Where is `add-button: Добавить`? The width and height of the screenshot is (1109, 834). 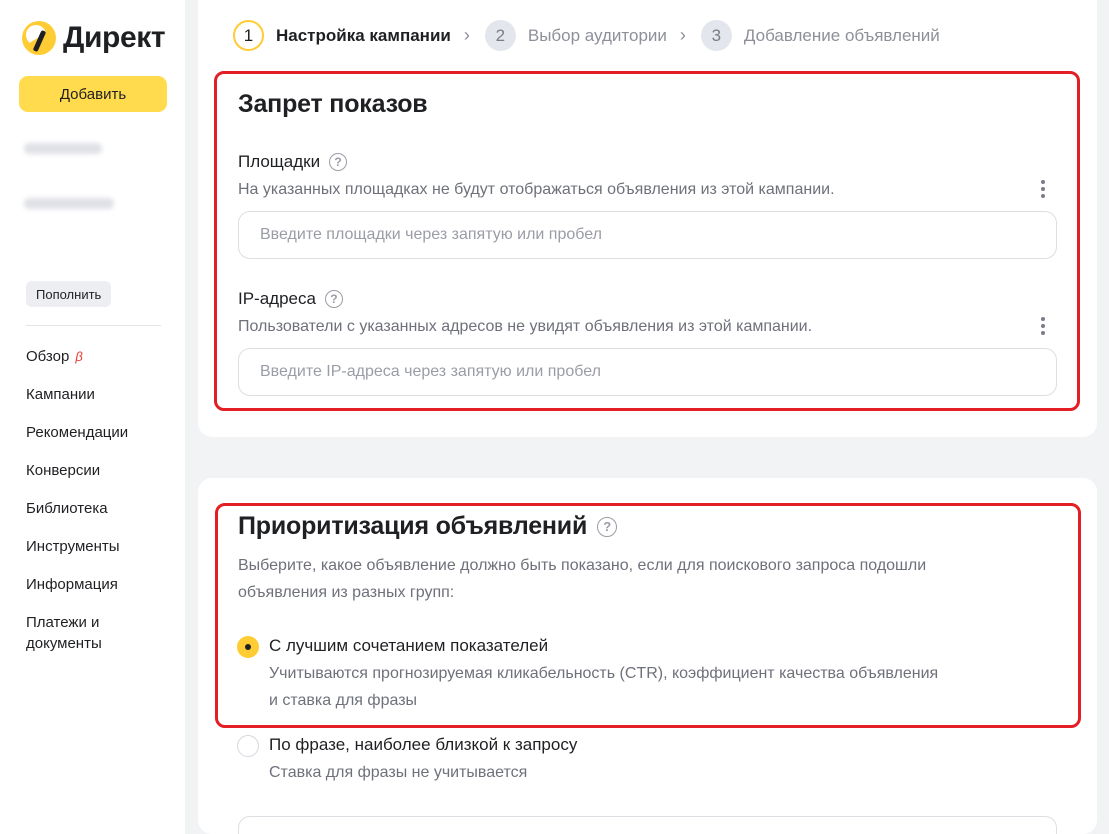 add-button: Добавить is located at coordinates (93, 94).